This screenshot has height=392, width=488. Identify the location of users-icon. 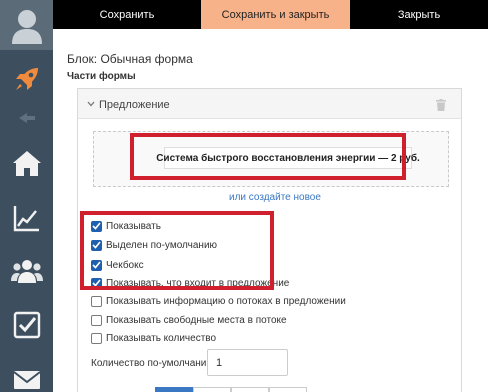
(26, 271).